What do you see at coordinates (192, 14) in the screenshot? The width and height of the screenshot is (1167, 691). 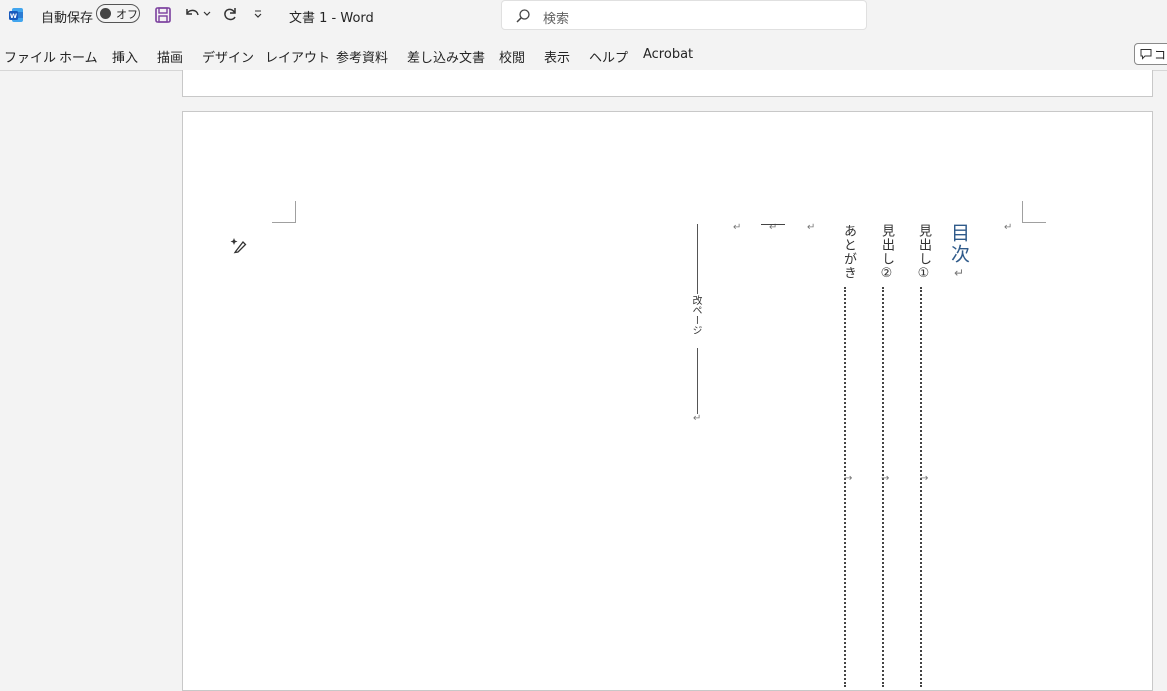 I see `undo-icon` at bounding box center [192, 14].